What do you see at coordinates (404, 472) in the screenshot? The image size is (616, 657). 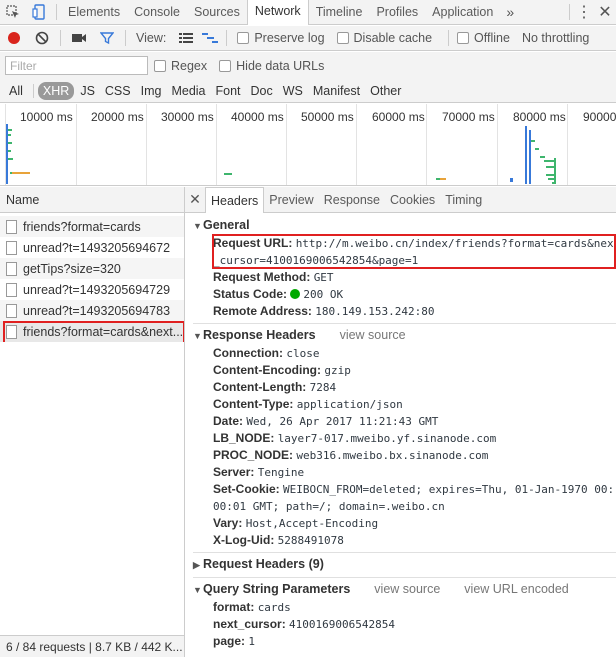 I see `header-row: Server: Tengine` at bounding box center [404, 472].